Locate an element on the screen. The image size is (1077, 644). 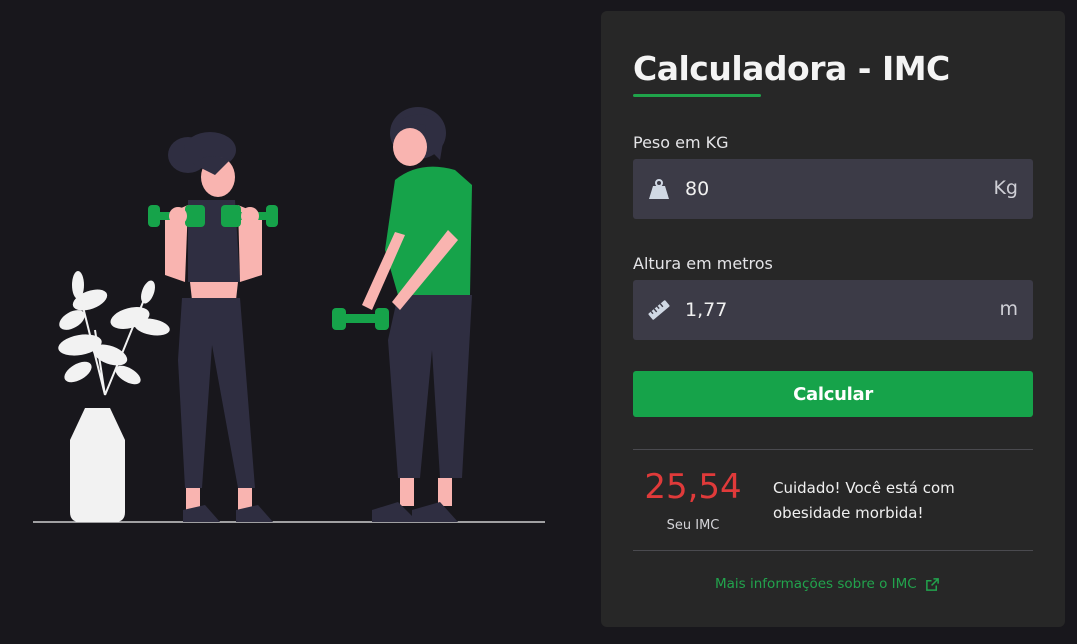
weight-field: Kg is located at coordinates (833, 189).